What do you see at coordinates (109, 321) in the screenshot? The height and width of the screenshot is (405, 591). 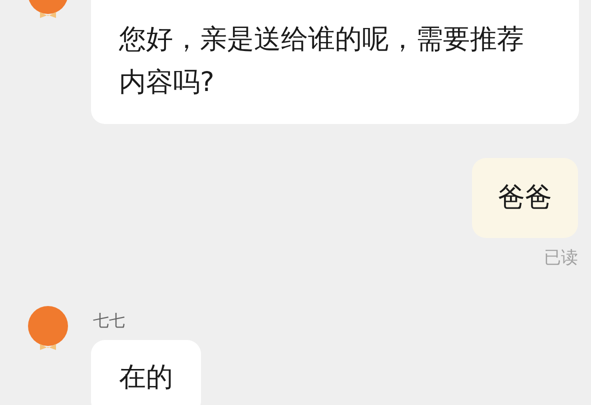 I see `sender-name: 七七` at bounding box center [109, 321].